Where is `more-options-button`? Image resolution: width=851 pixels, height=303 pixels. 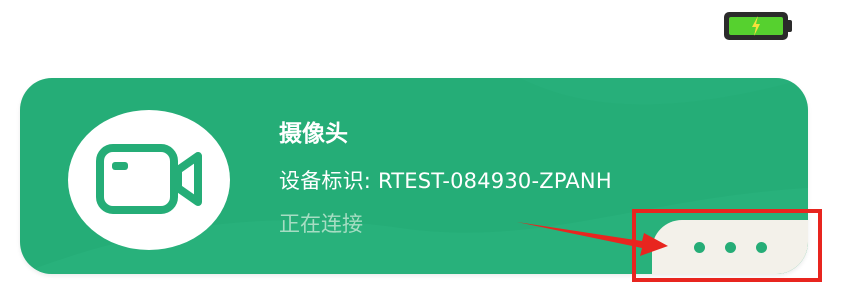
more-options-button is located at coordinates (730, 247).